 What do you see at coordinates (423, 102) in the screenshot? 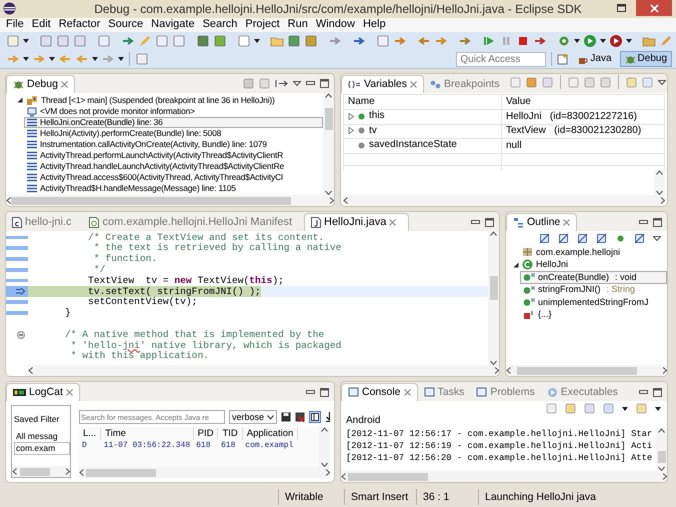
I see `column-header: Name` at bounding box center [423, 102].